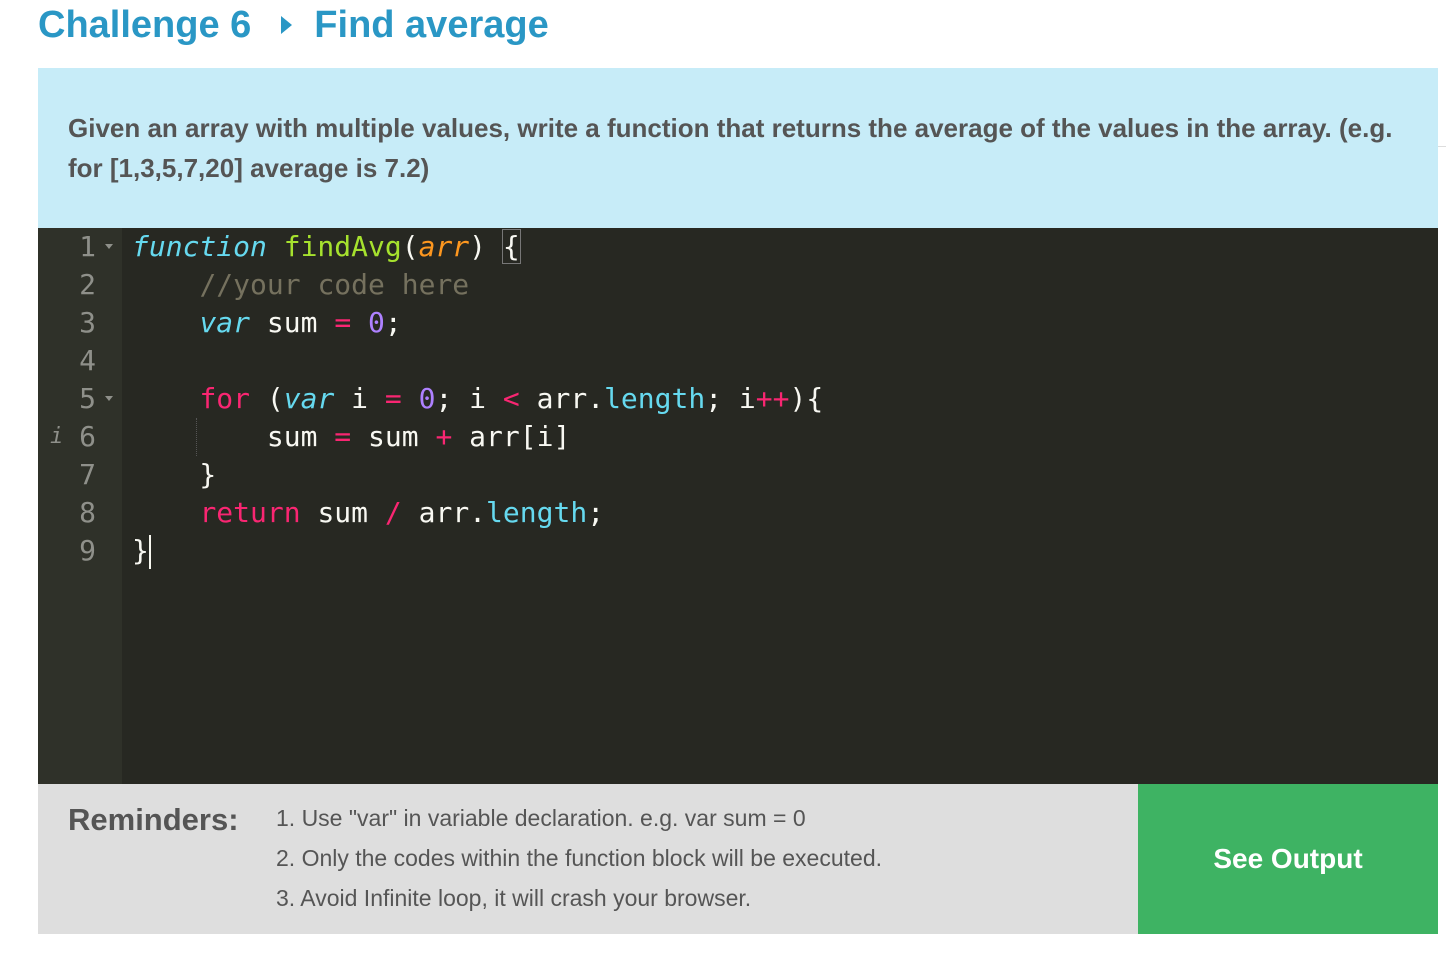 Image resolution: width=1446 pixels, height=954 pixels. Describe the element at coordinates (806, 398) in the screenshot. I see `code-token: ){` at that location.